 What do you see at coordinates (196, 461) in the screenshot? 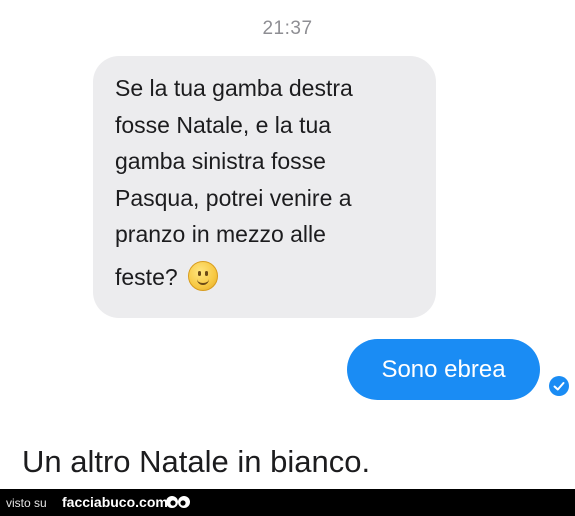
I see `caption-text: Un altro Natale in bianco.` at bounding box center [196, 461].